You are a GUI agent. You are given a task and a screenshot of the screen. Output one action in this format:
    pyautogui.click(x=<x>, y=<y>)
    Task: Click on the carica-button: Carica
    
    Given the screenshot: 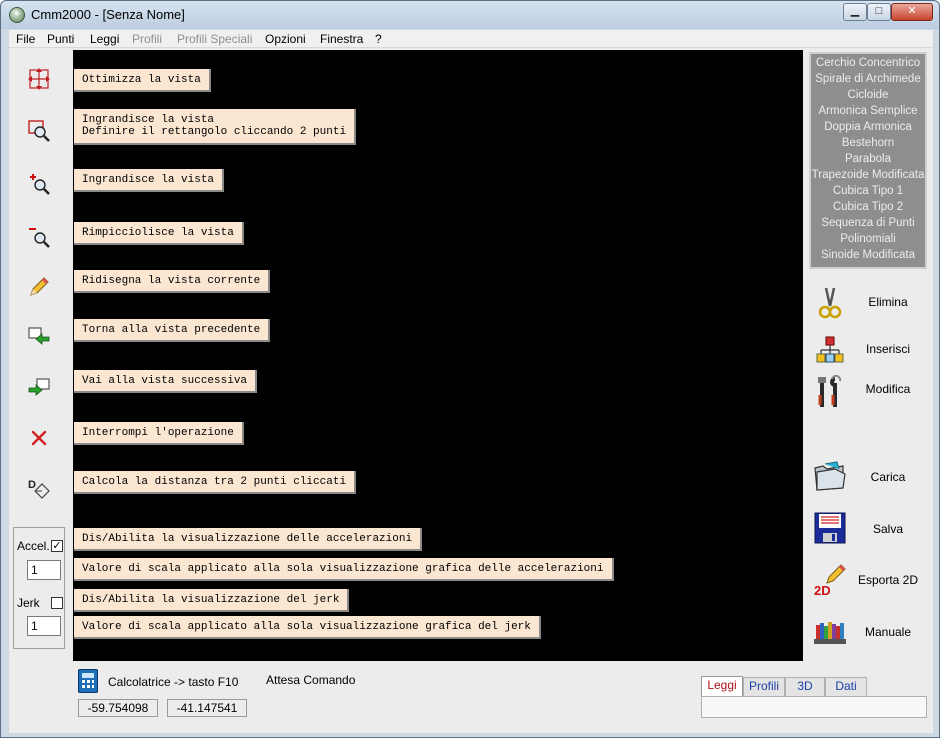 What is the action you would take?
    pyautogui.click(x=868, y=476)
    